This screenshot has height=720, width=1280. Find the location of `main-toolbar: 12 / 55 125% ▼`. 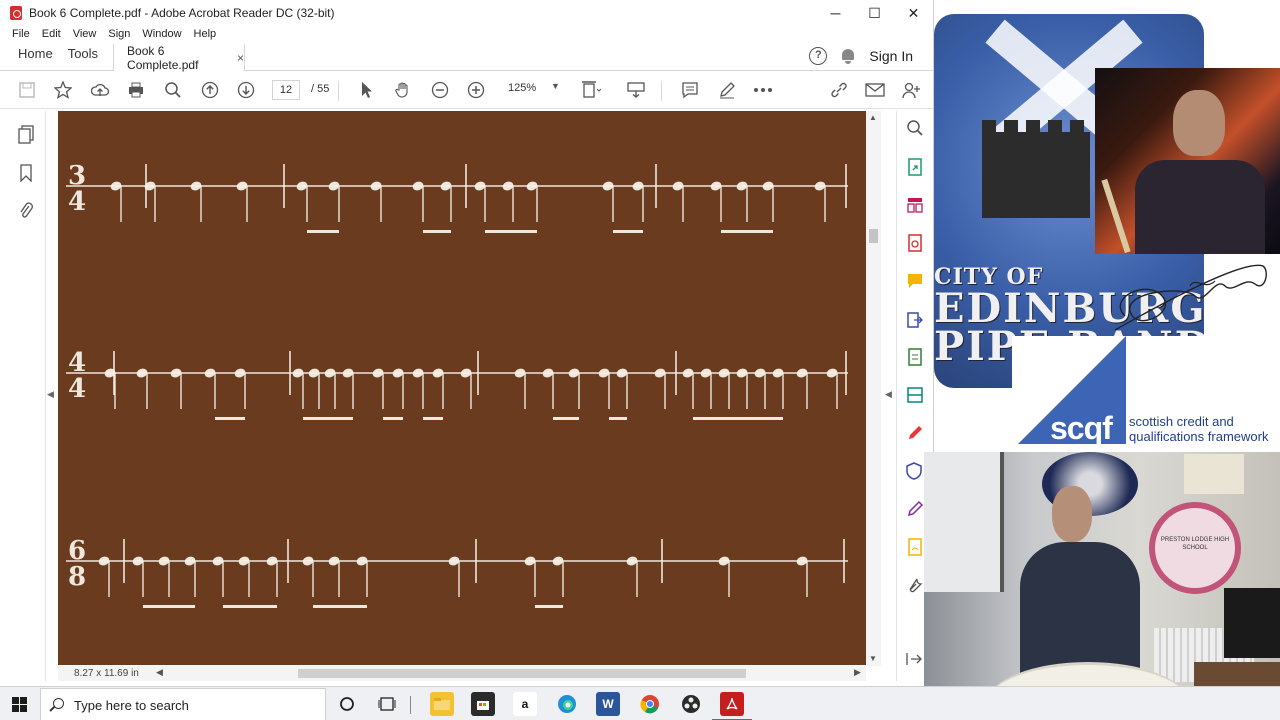

main-toolbar: 12 / 55 125% ▼ is located at coordinates (466, 90).